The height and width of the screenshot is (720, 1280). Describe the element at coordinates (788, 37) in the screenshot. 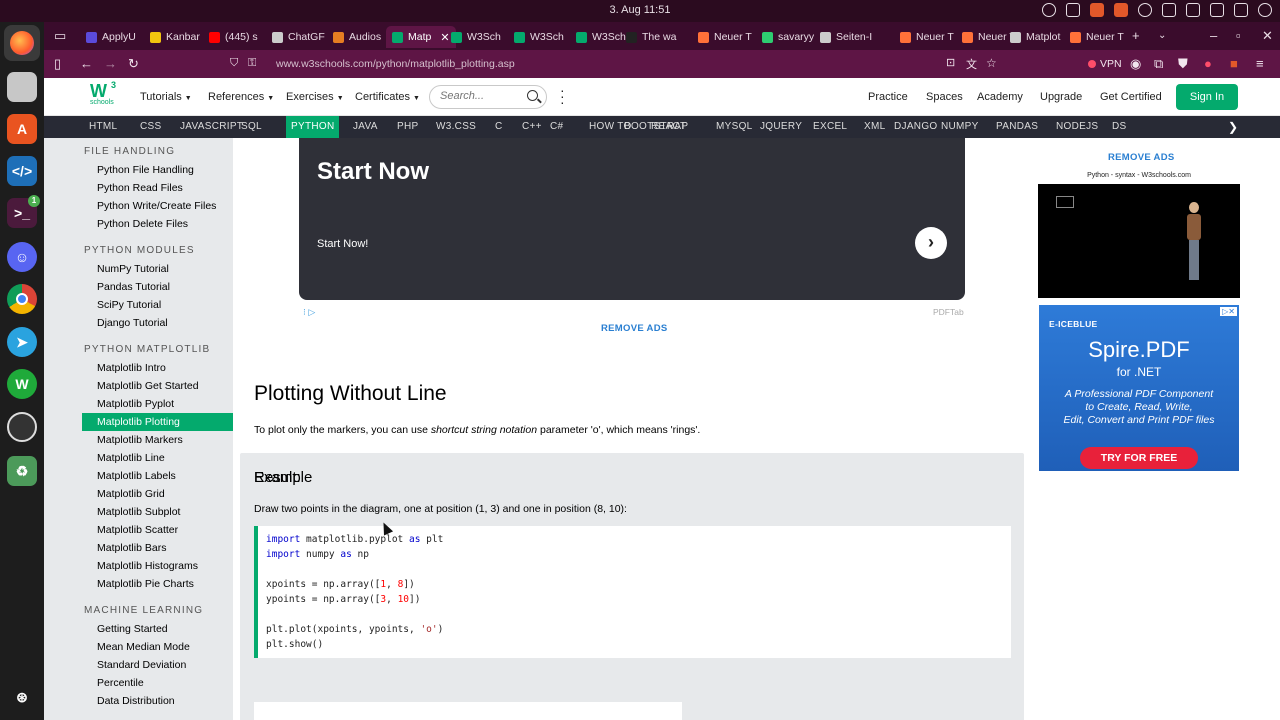

I see `browser-tab: savaryy` at that location.